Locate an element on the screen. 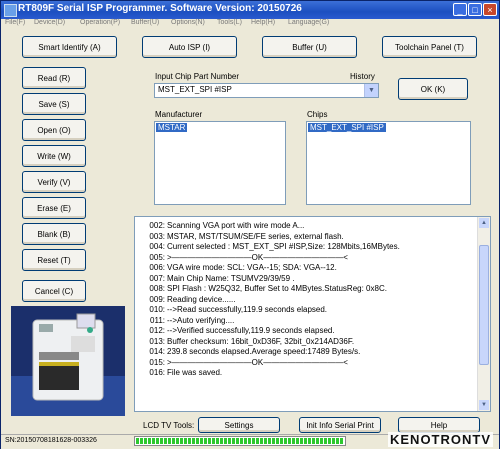 Image resolution: width=500 pixels, height=449 pixels. scroll-thumb is located at coordinates (484, 305).